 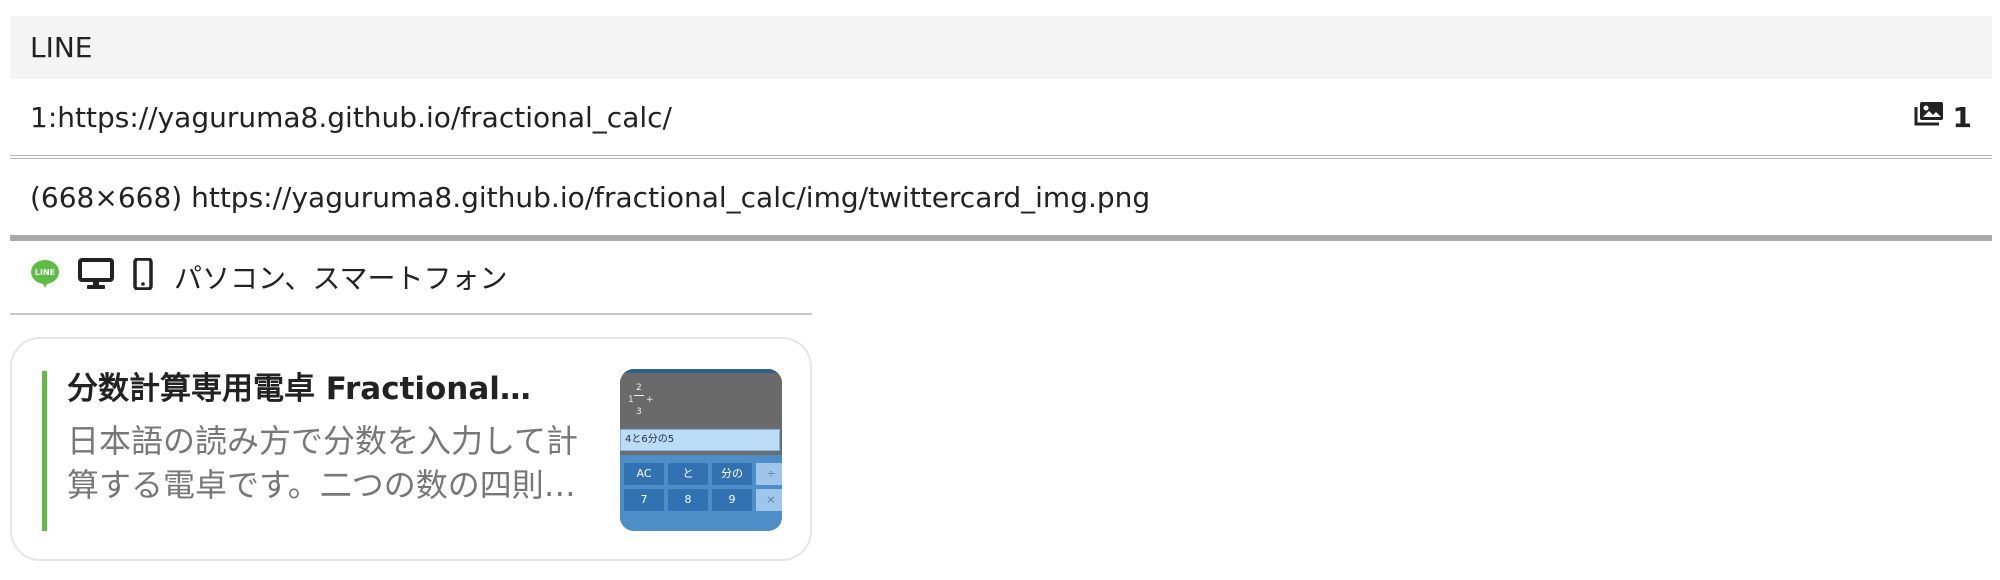 What do you see at coordinates (1929, 117) in the screenshot?
I see `images-icon` at bounding box center [1929, 117].